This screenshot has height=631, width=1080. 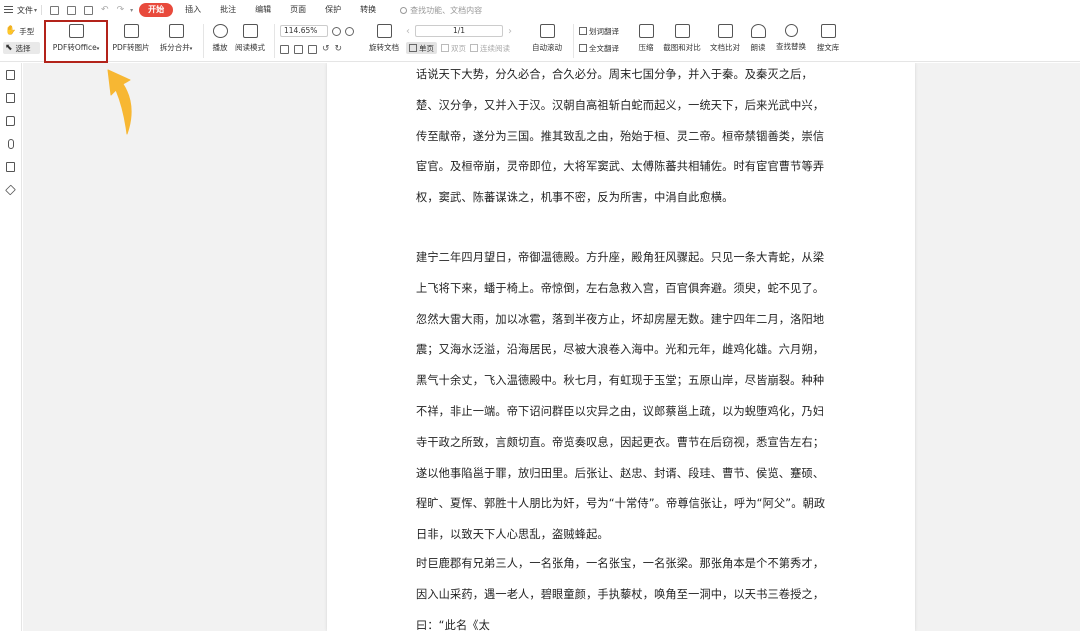 I want to click on full-translate-icon, so click(x=583, y=48).